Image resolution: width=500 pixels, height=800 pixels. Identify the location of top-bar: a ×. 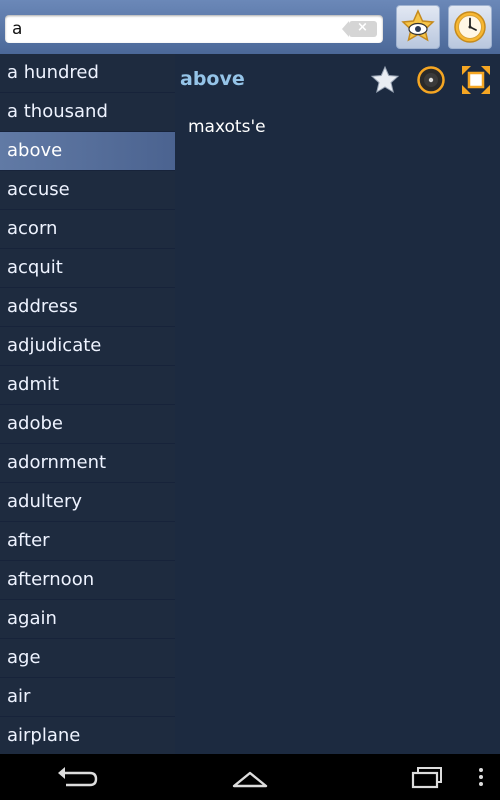
(250, 27).